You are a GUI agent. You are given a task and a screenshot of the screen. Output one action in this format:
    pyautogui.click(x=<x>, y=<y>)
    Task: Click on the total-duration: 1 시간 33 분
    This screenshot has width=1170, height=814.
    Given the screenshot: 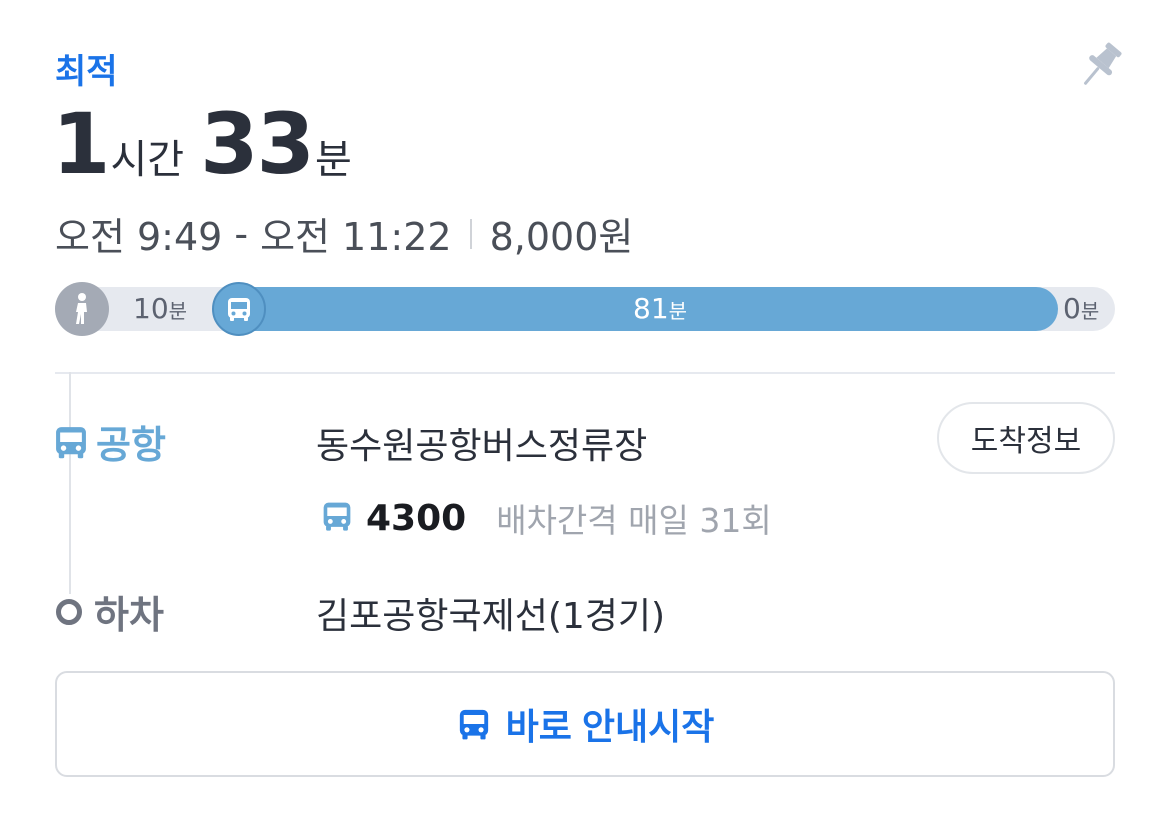 What is the action you would take?
    pyautogui.click(x=202, y=144)
    